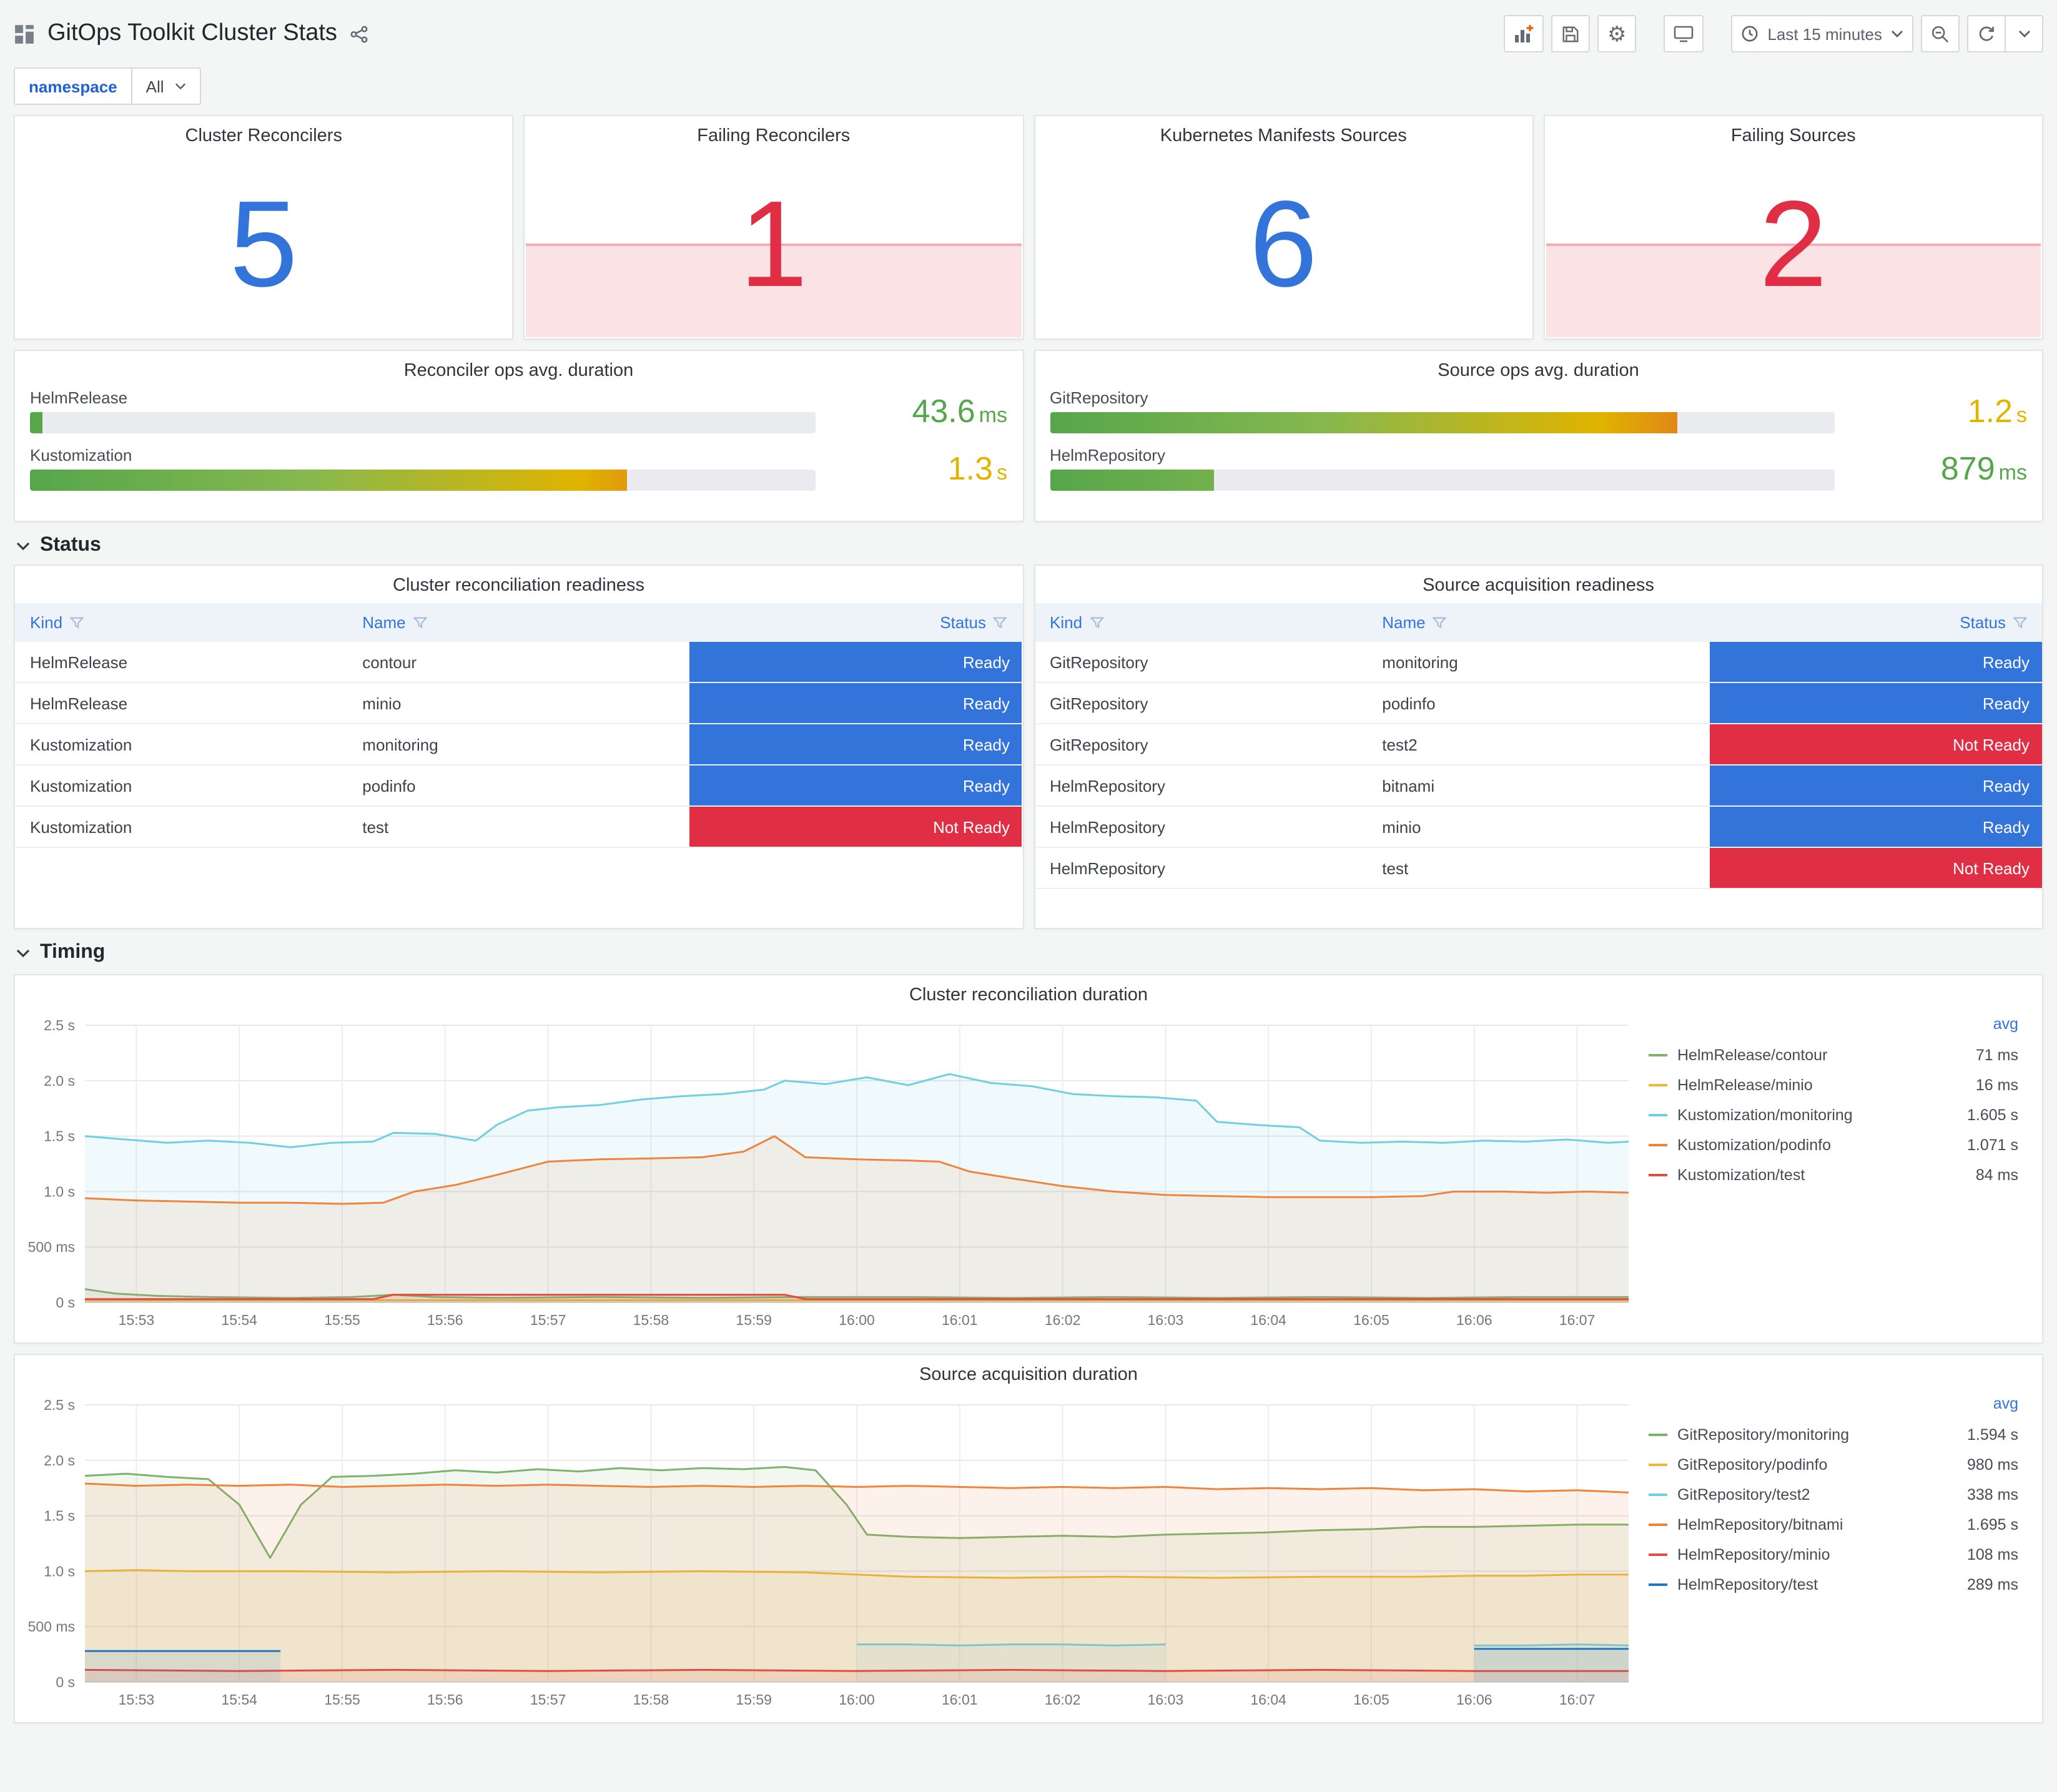  Describe the element at coordinates (1822, 1435) in the screenshot. I see `series-name: GitRepository/monitoring` at that location.